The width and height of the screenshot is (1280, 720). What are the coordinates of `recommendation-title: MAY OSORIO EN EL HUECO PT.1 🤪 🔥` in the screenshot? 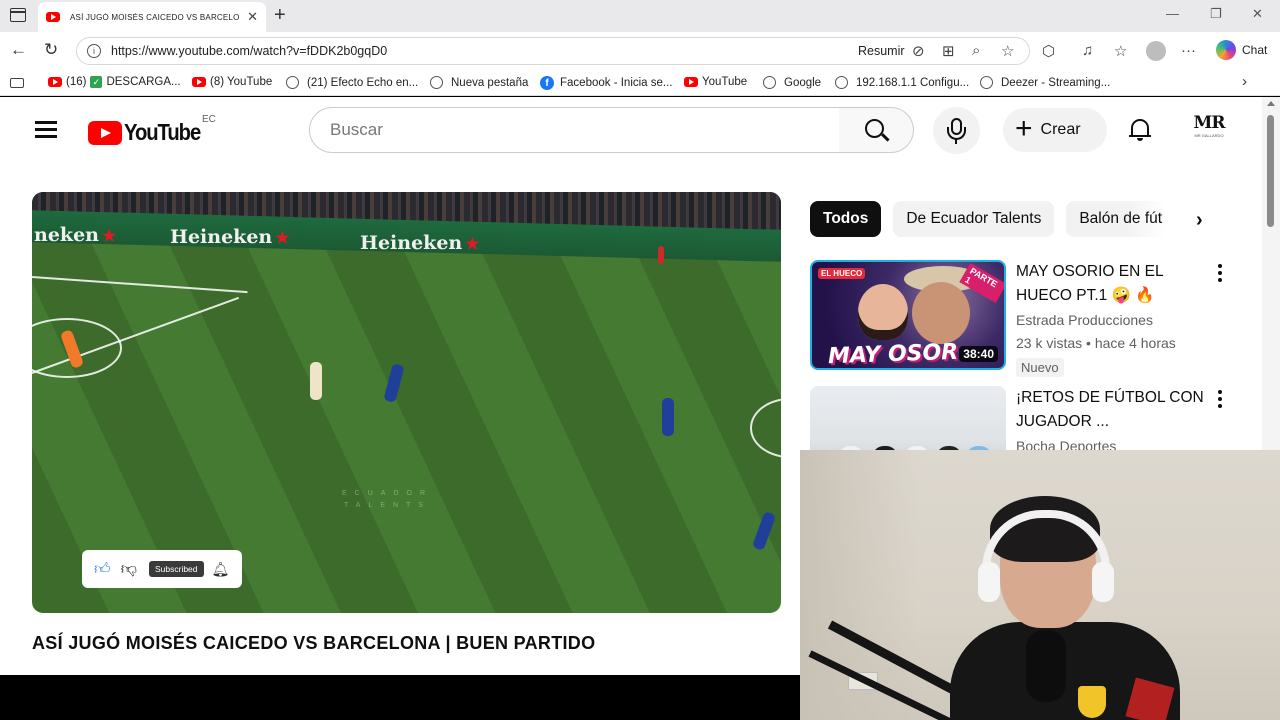 It's located at (1111, 284).